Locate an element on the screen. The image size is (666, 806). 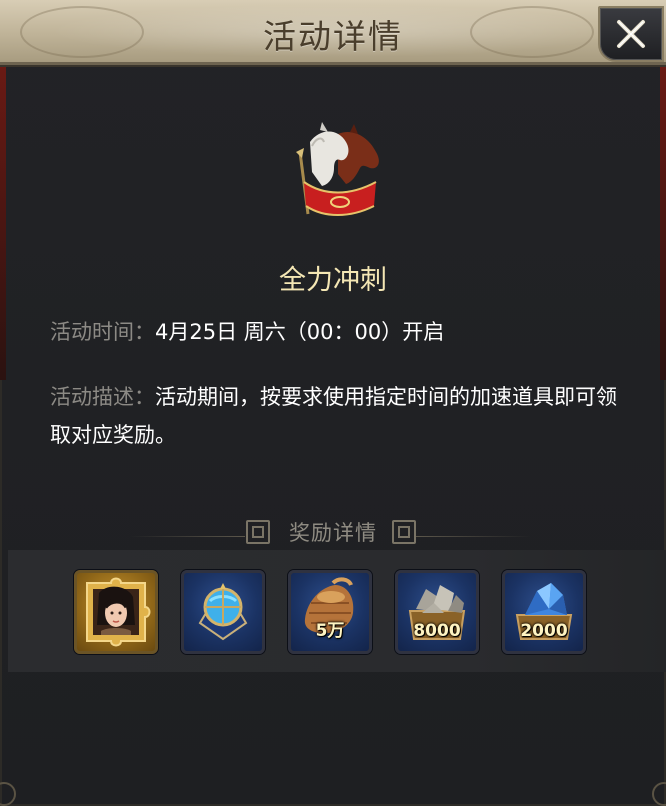
panel-header: 活动详情 is located at coordinates (333, 32).